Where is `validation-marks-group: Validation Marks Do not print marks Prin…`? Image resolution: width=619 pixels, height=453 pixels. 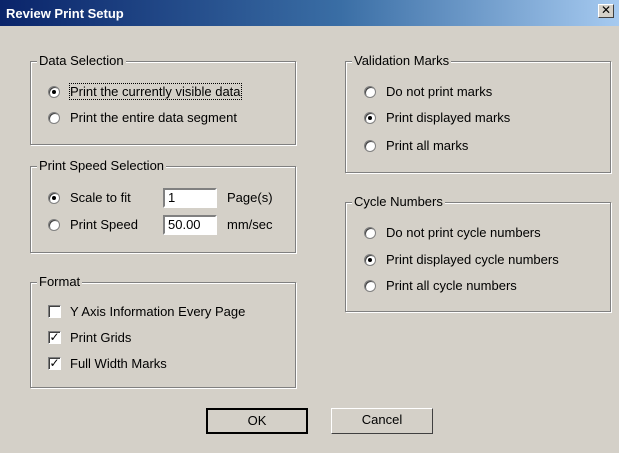 validation-marks-group: Validation Marks Do not print marks Prin… is located at coordinates (478, 113).